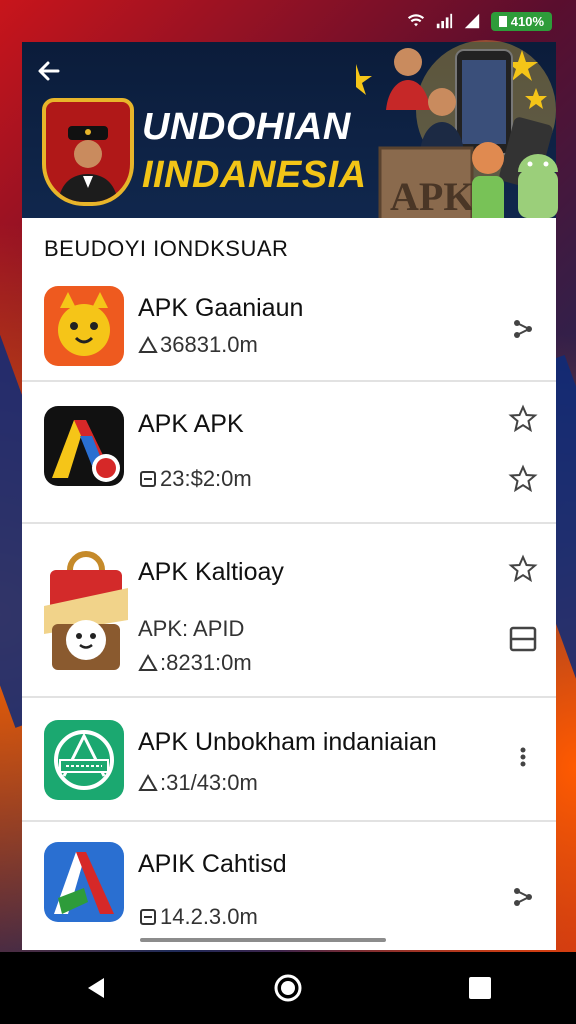 The height and width of the screenshot is (1024, 576). I want to click on official-portrait-icon, so click(88, 164).